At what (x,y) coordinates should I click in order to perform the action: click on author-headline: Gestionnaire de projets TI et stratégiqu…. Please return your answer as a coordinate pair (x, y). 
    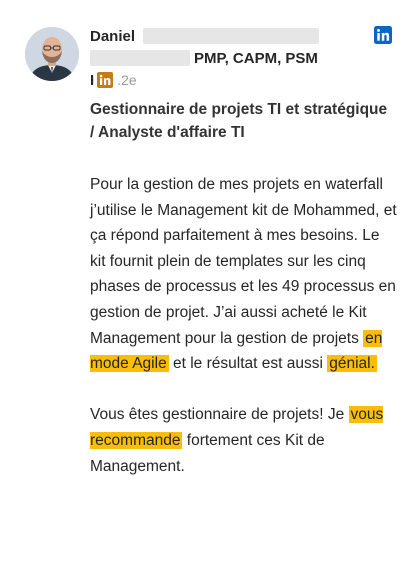
    Looking at the image, I should click on (239, 121).